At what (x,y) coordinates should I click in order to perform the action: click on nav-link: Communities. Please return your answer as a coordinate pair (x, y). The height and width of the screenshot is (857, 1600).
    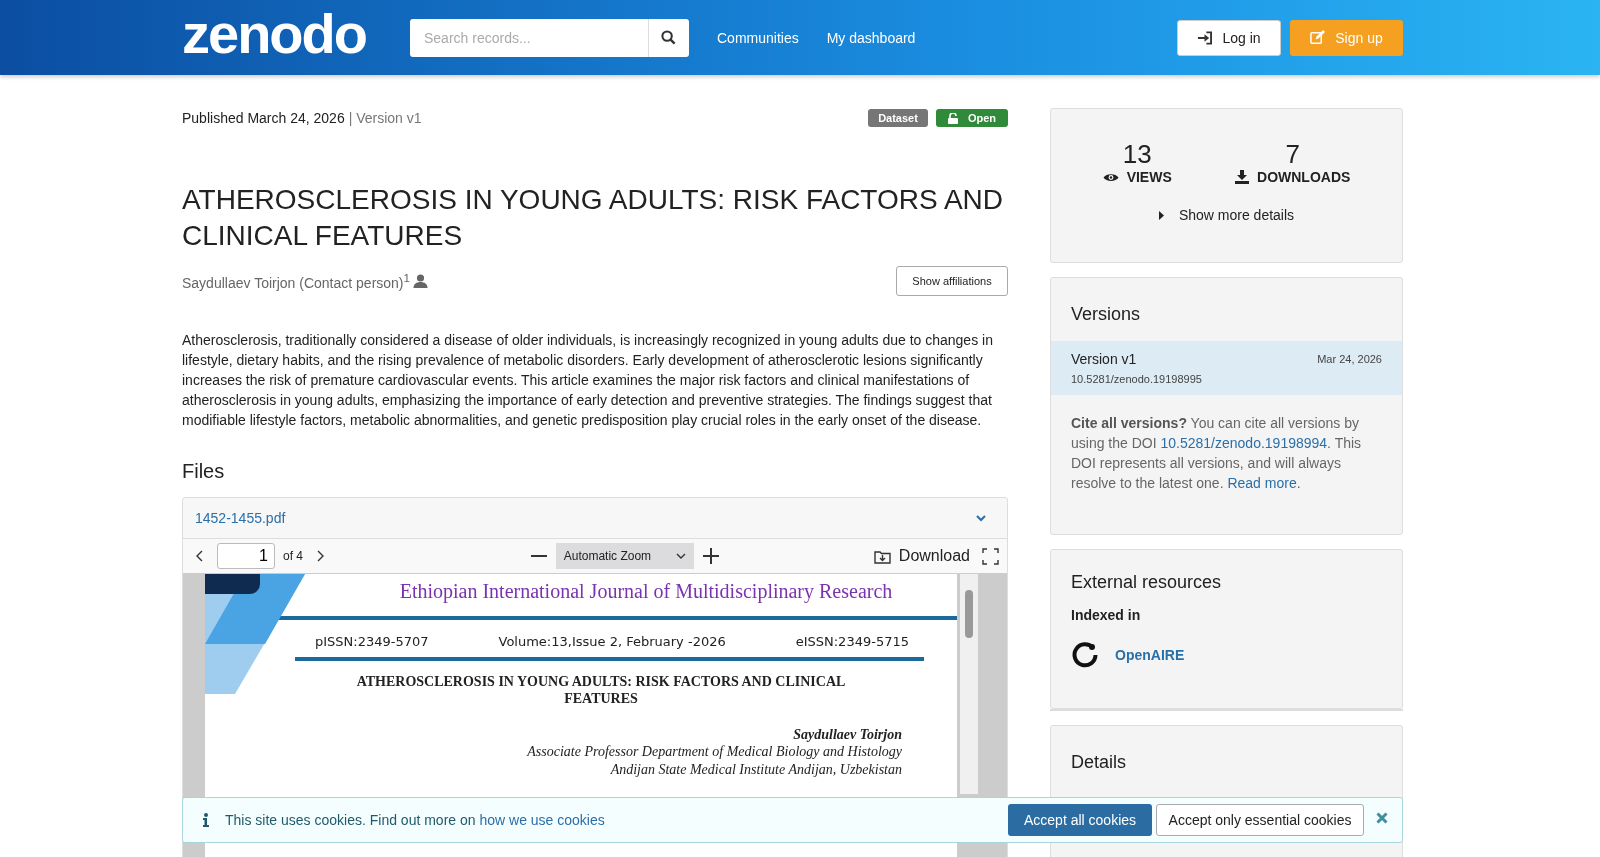
    Looking at the image, I should click on (758, 37).